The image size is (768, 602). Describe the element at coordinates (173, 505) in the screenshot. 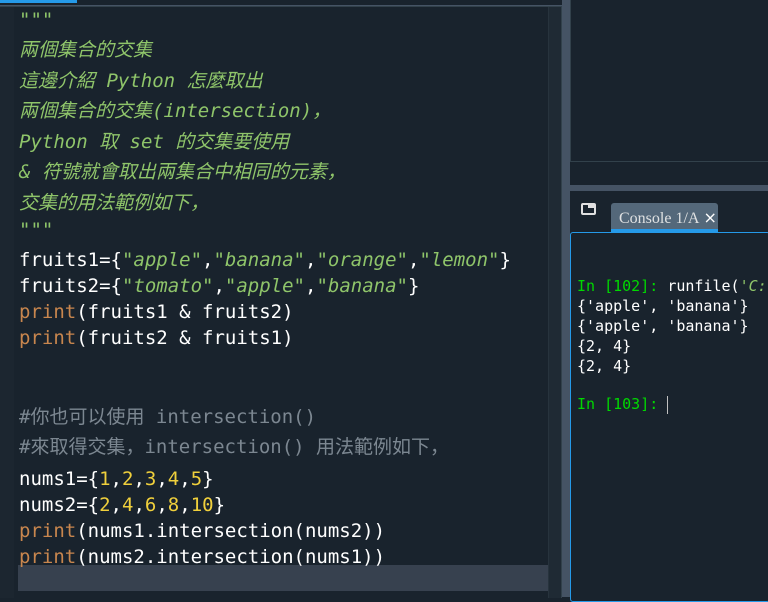

I see `code-token: 8` at that location.